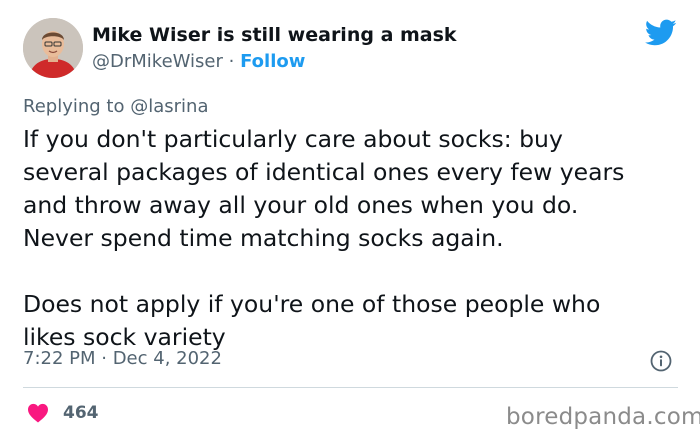  I want to click on watermark: boredpanda.com, so click(603, 417).